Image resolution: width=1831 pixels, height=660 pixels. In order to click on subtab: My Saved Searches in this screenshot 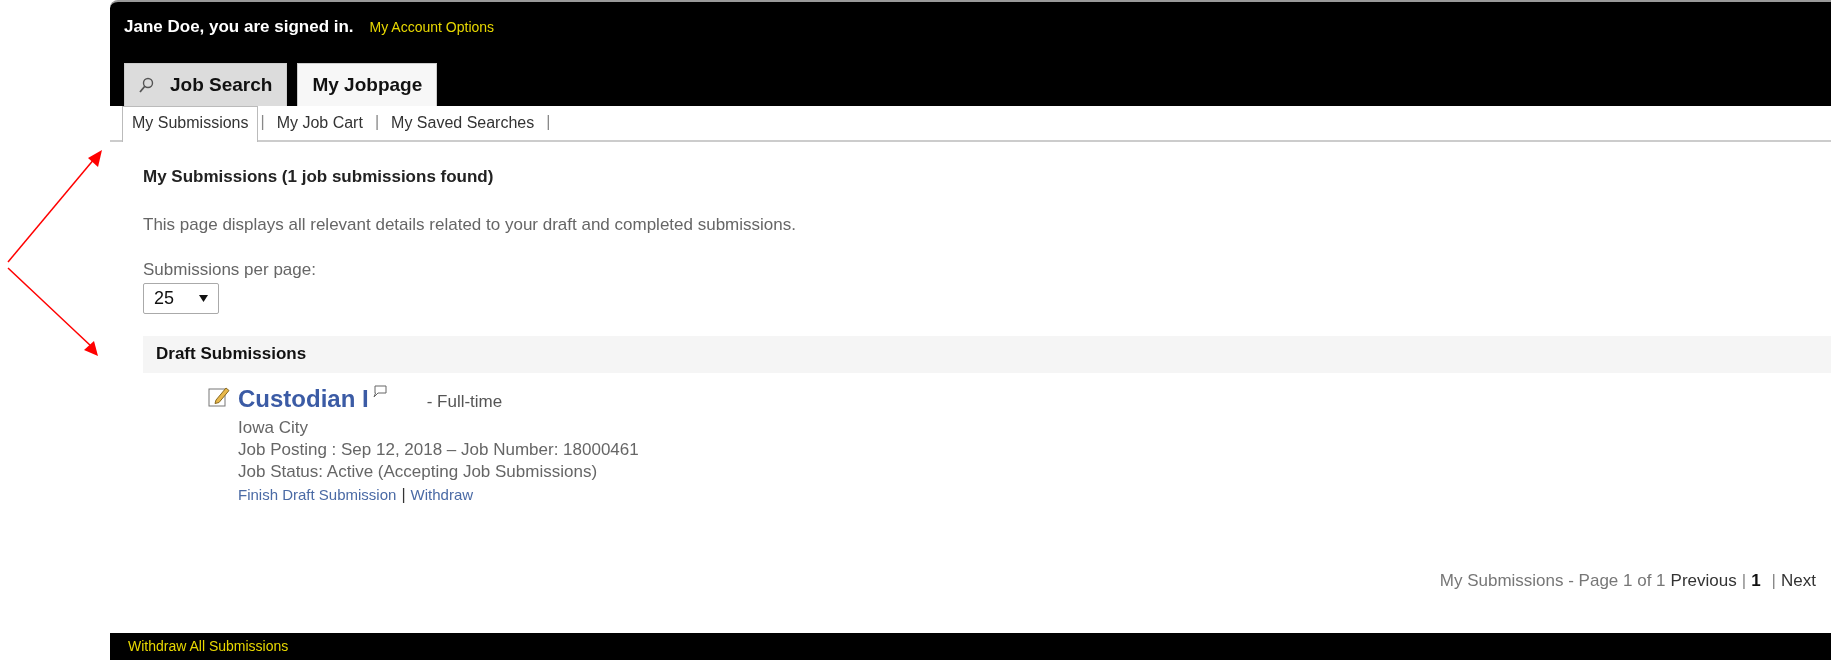, I will do `click(463, 123)`.